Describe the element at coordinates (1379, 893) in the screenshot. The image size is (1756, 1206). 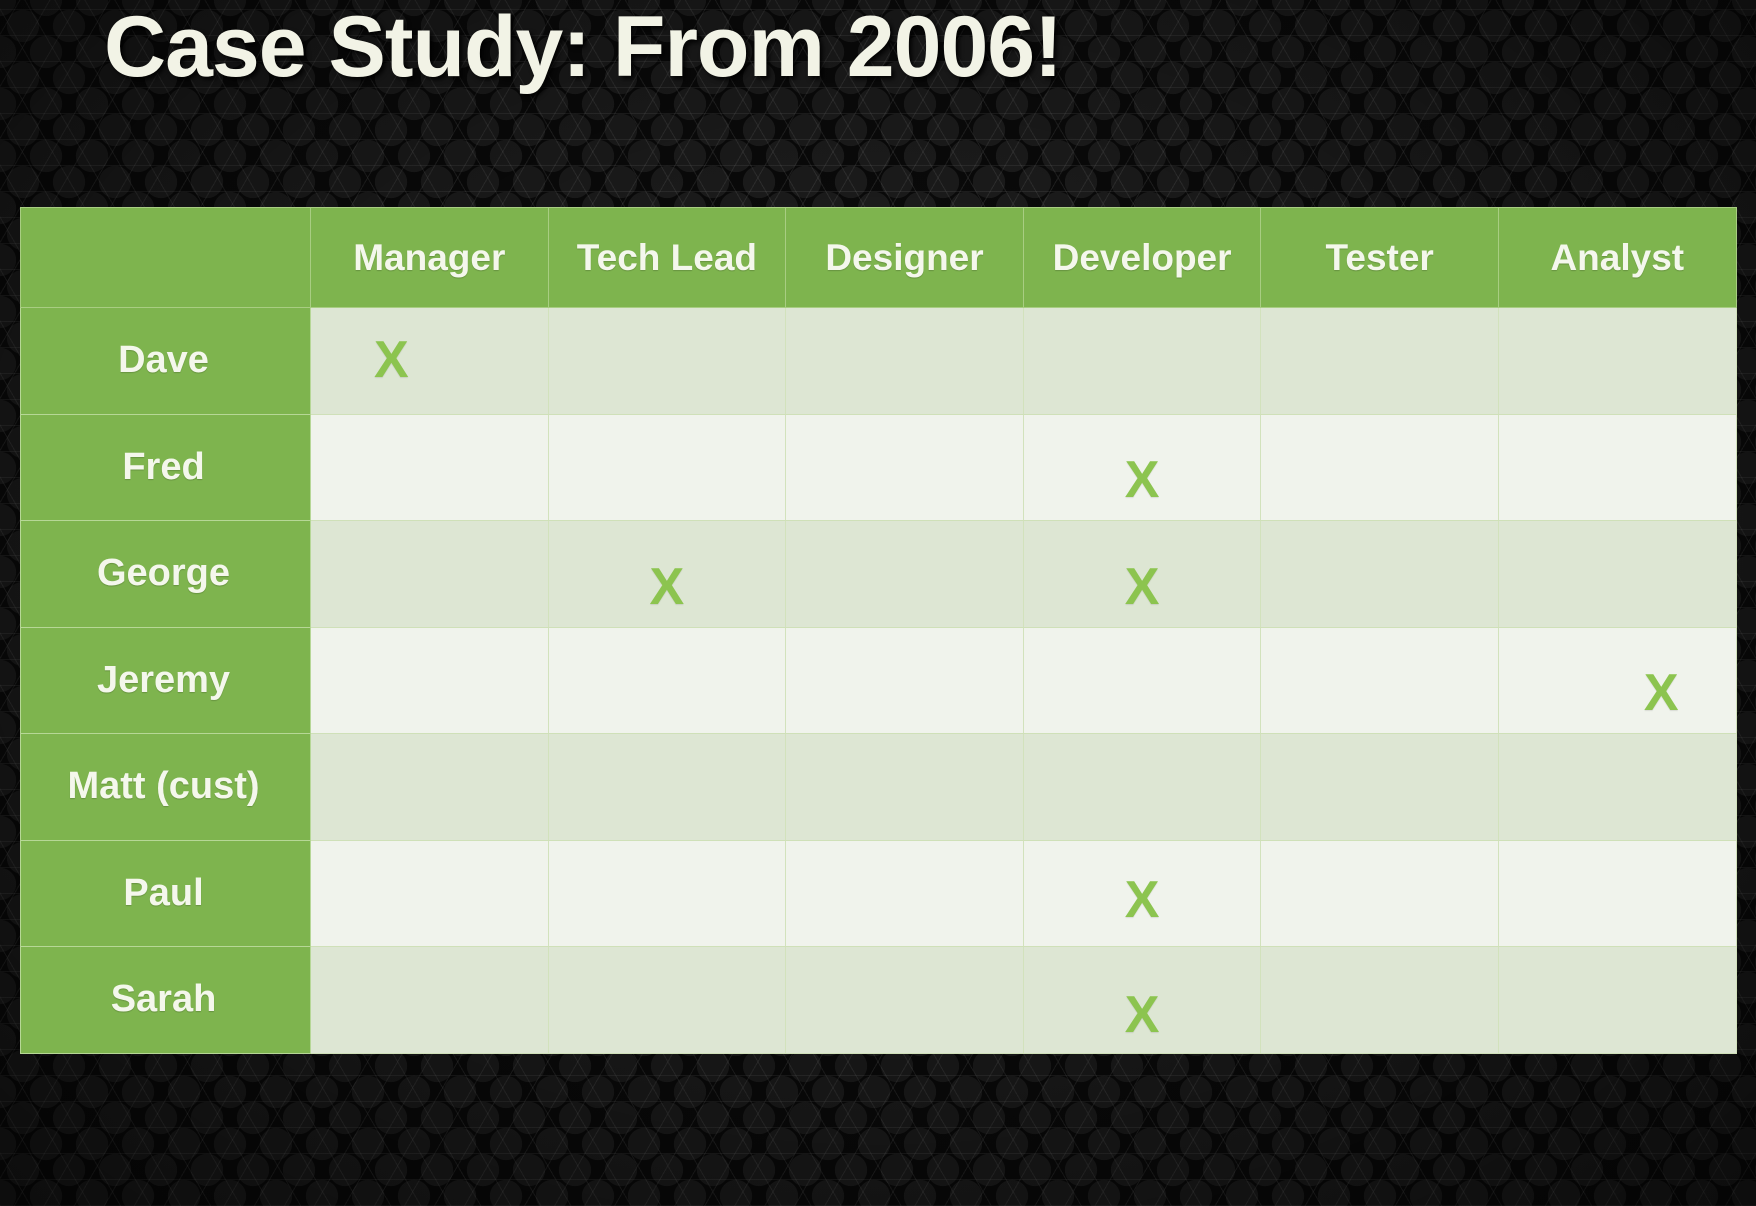
I see `cell-paul-tester` at that location.